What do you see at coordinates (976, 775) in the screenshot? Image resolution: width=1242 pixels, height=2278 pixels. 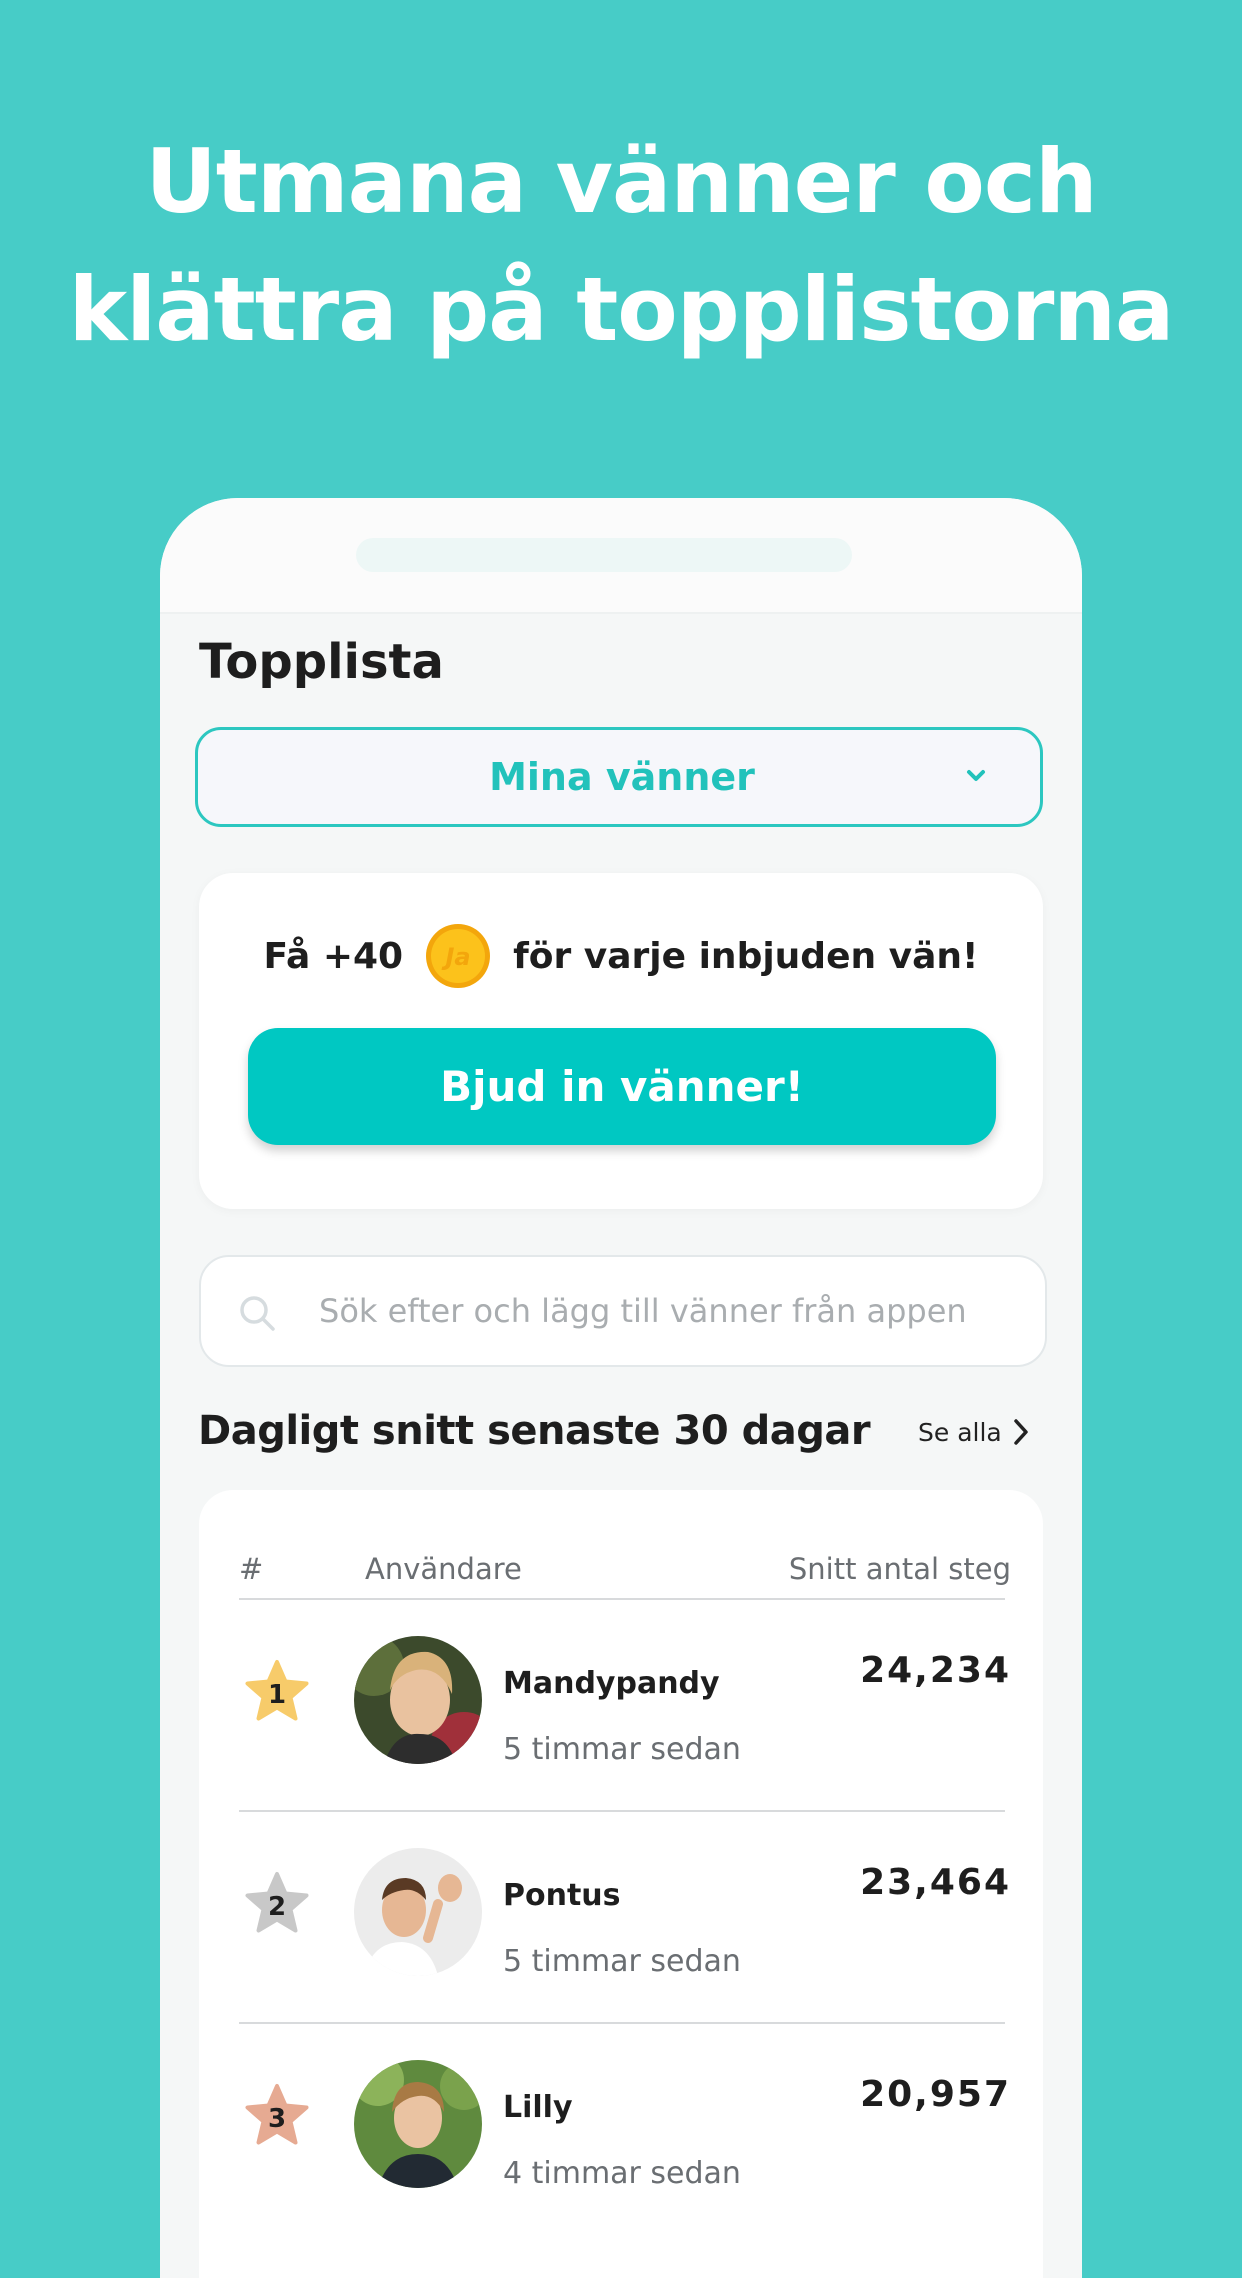 I see `chevron-down-icon` at bounding box center [976, 775].